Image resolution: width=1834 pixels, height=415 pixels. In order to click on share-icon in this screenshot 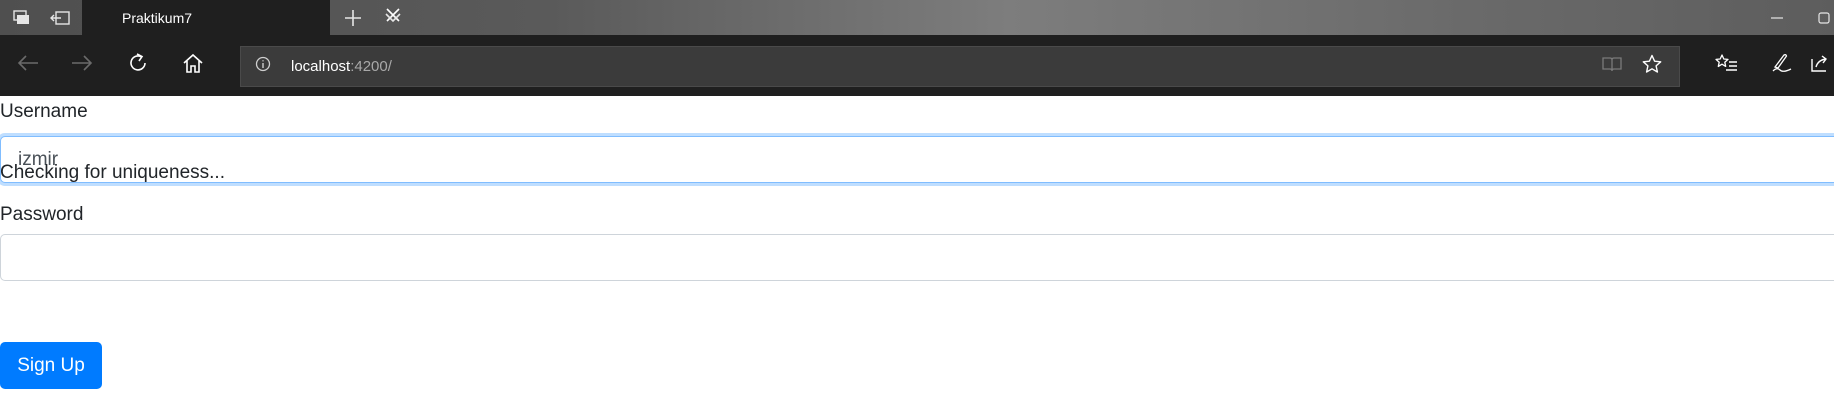, I will do `click(1820, 65)`.